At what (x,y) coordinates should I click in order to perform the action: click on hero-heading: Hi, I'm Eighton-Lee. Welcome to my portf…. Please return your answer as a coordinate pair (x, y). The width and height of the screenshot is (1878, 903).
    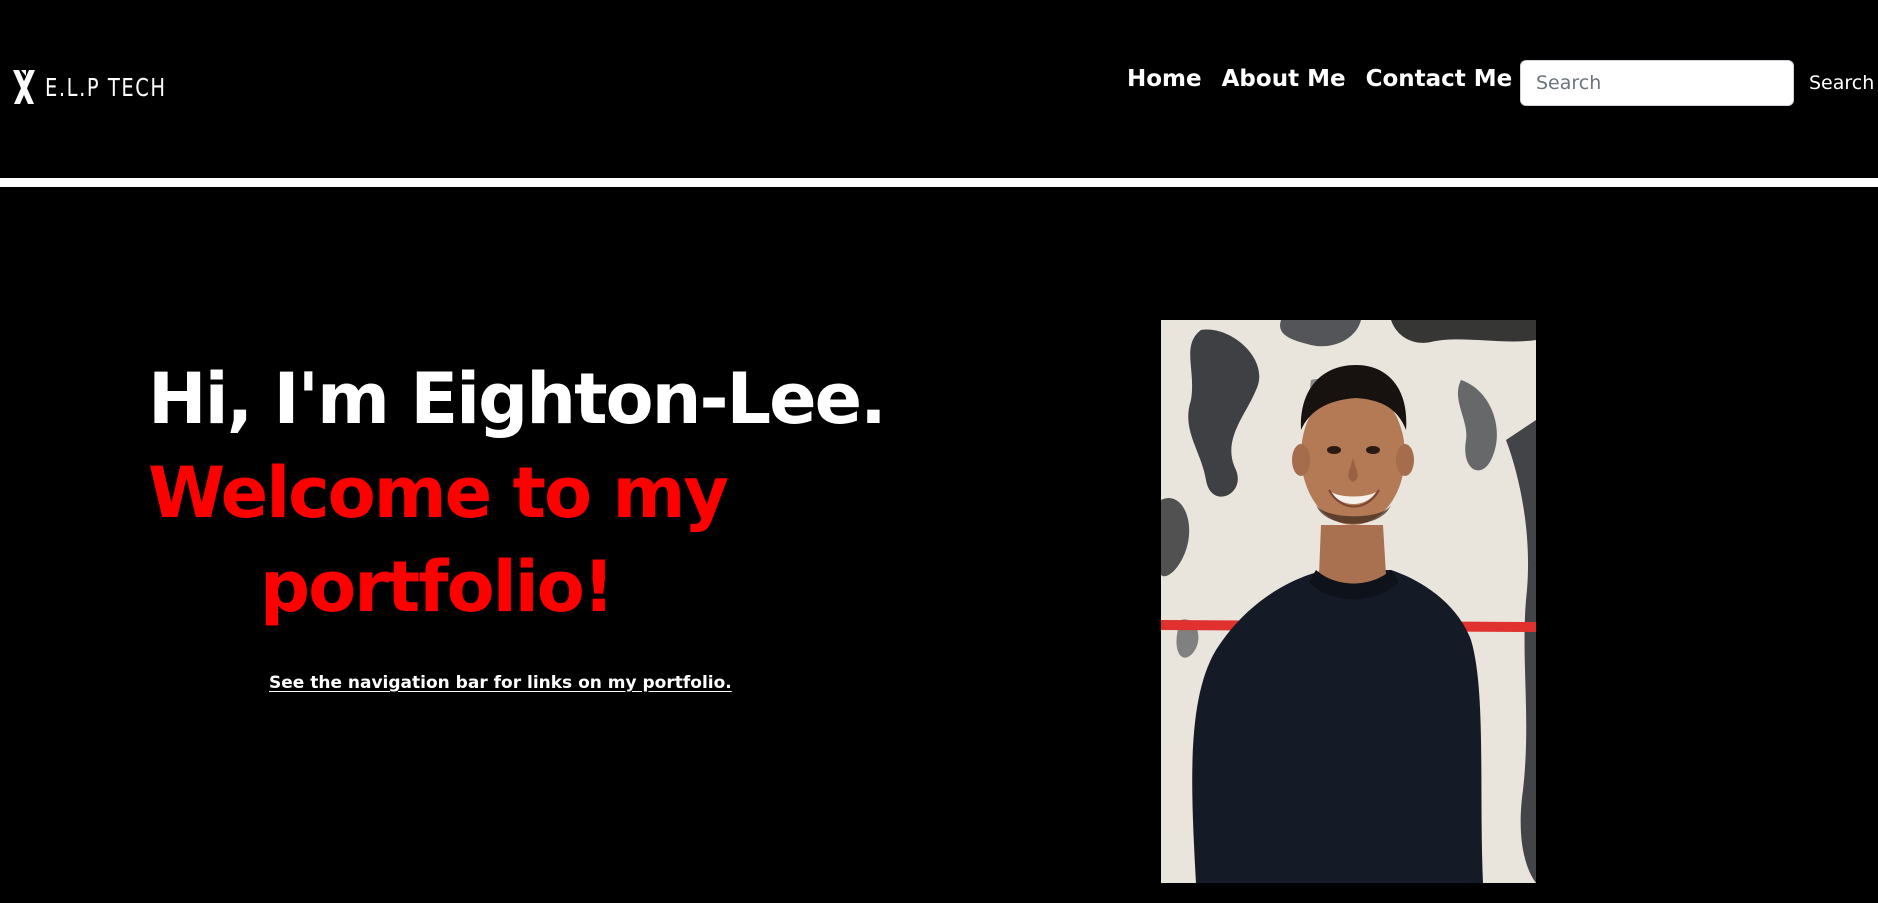
    Looking at the image, I should click on (517, 493).